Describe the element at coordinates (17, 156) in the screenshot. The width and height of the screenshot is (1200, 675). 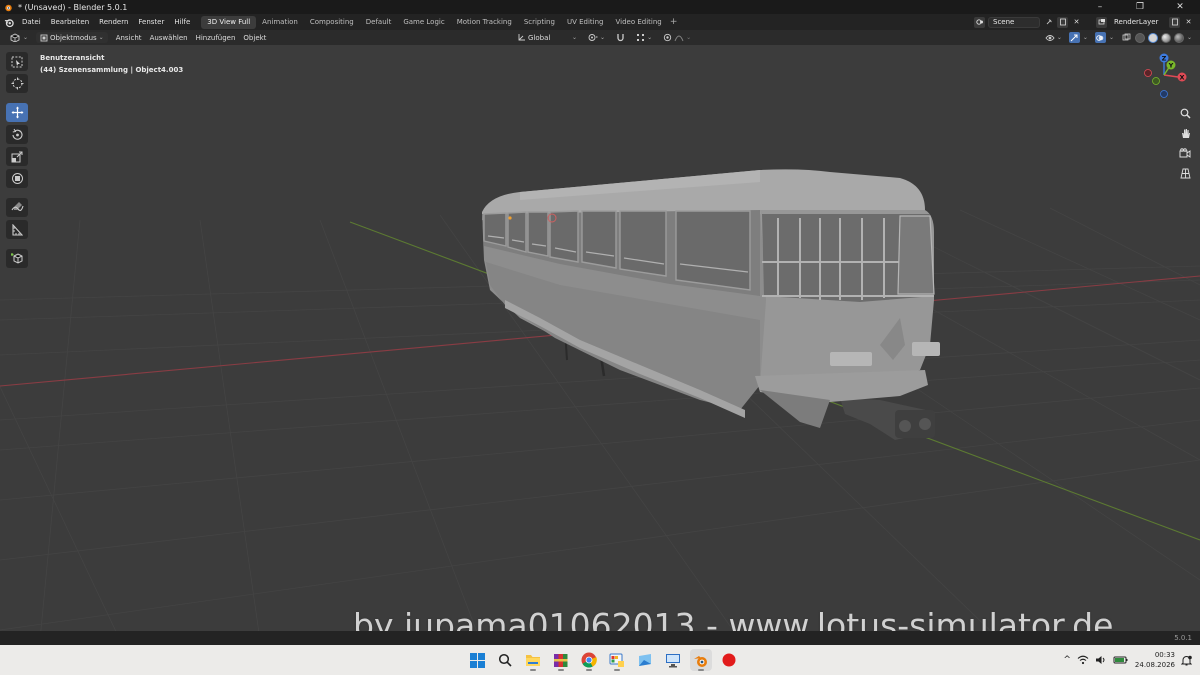
I see `scale-tool` at that location.